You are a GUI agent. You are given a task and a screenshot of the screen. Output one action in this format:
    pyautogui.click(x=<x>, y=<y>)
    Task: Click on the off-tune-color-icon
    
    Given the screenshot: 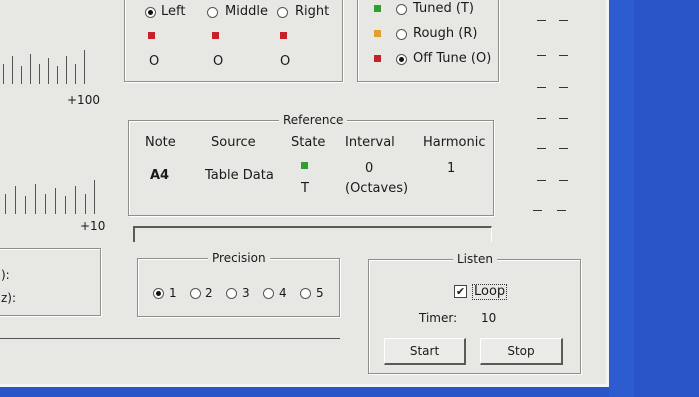 What is the action you would take?
    pyautogui.click(x=377, y=58)
    